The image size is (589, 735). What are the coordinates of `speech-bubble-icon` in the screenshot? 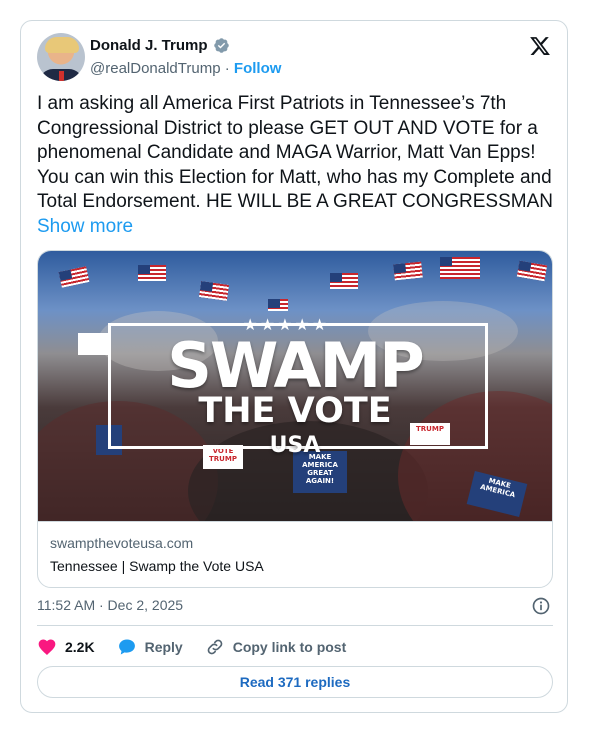 It's located at (126, 647).